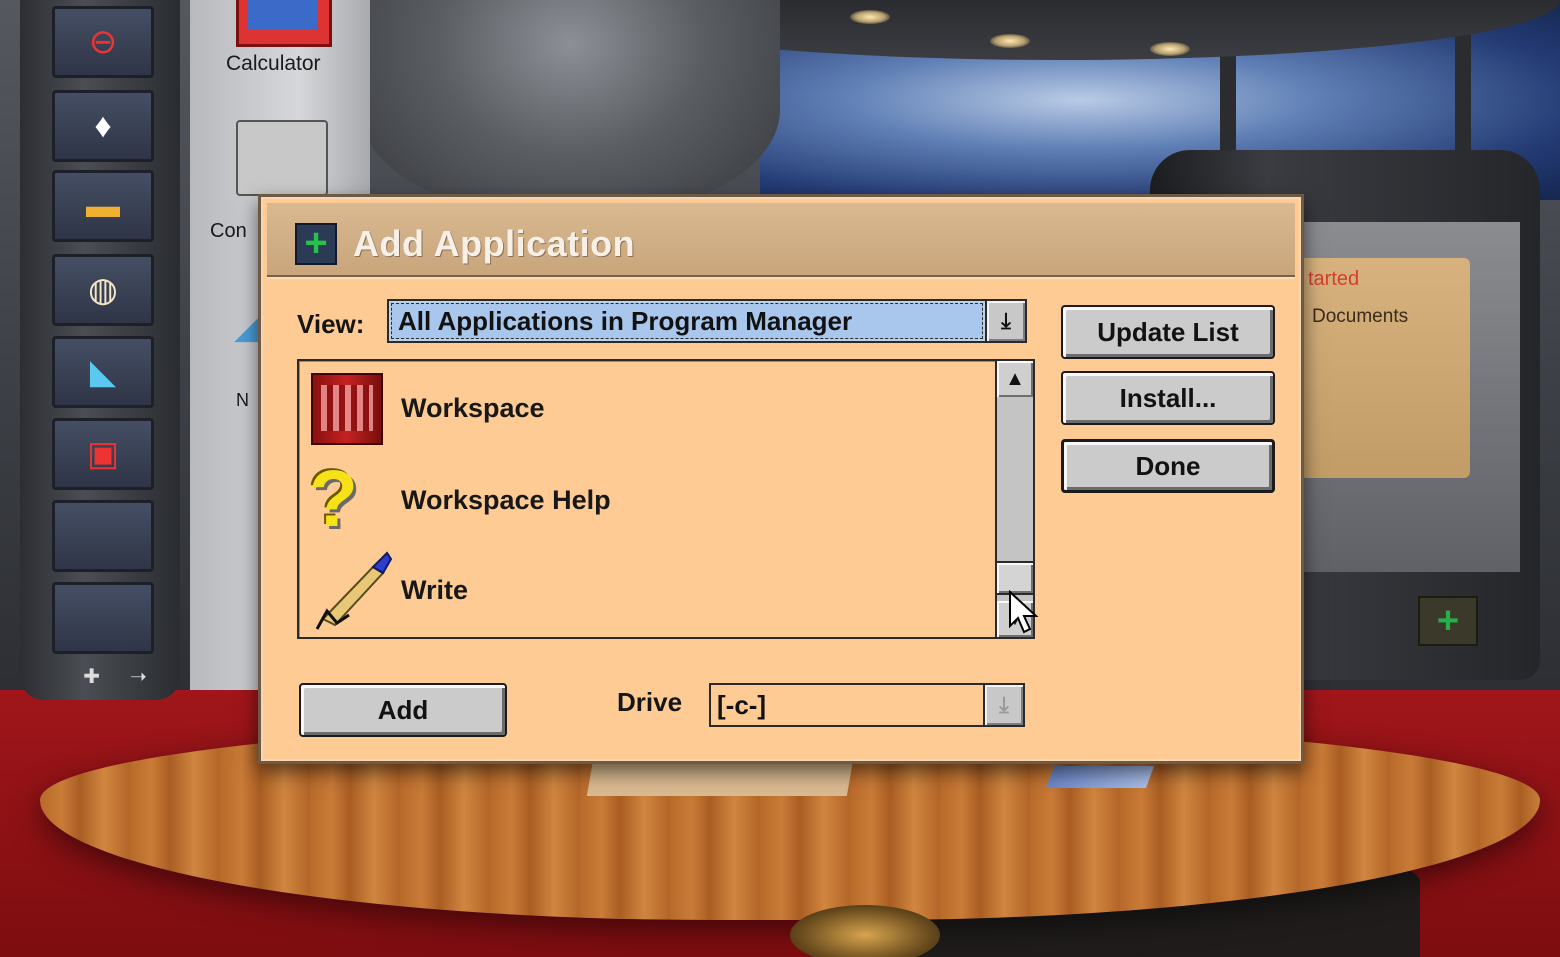  I want to click on view-select: All Applications in Program Manager ⤓, so click(707, 321).